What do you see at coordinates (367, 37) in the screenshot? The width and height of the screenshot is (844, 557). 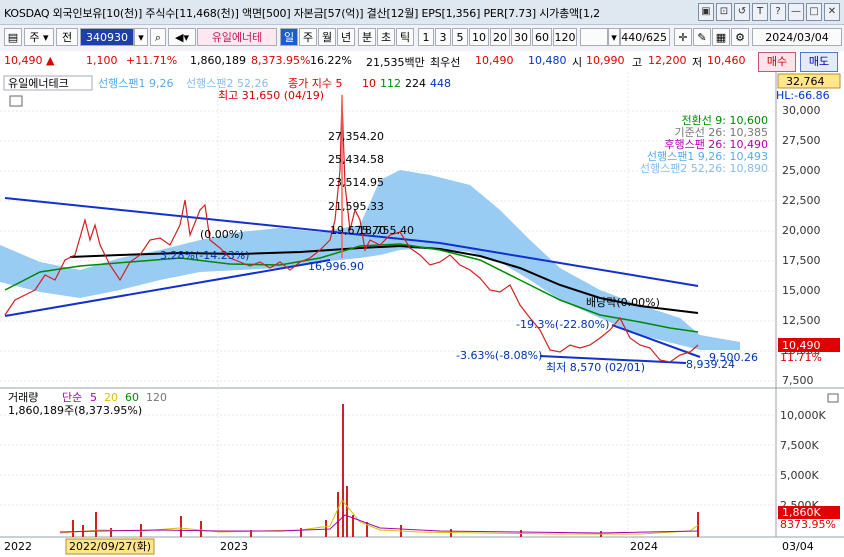 I see `tab-minute: 분` at bounding box center [367, 37].